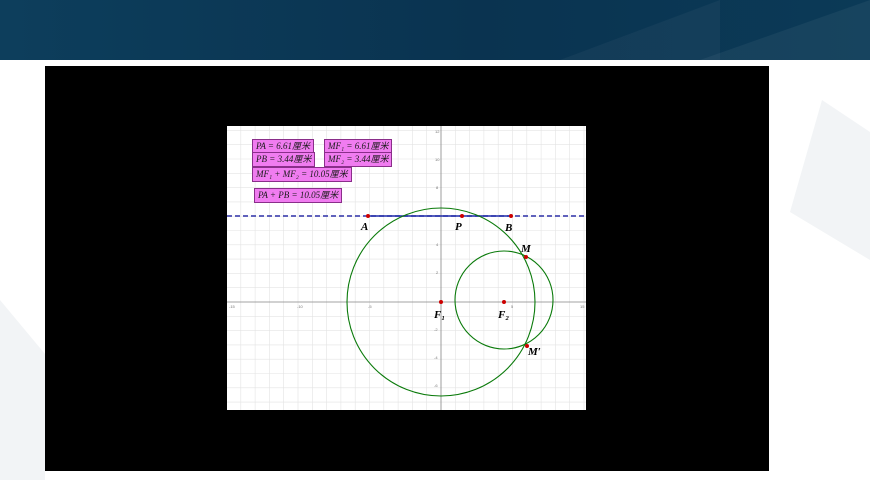 The width and height of the screenshot is (870, 489). What do you see at coordinates (368, 216) in the screenshot?
I see `point-a` at bounding box center [368, 216].